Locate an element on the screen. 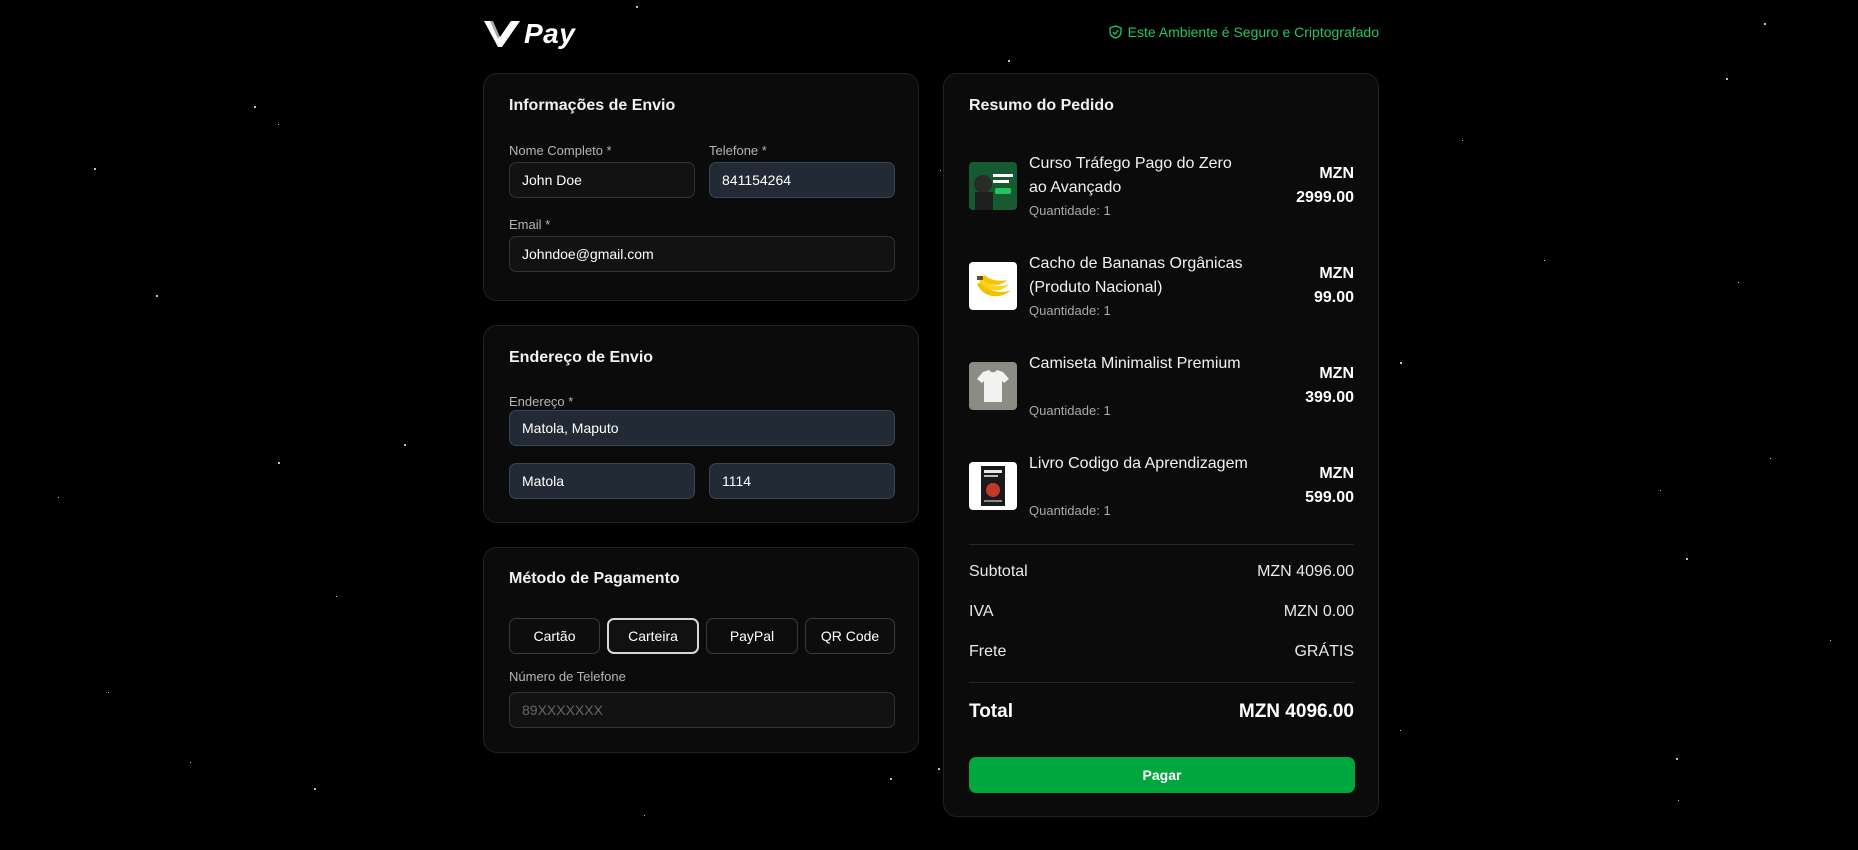 The image size is (1858, 850). item-amount: 99.00 is located at coordinates (1333, 297).